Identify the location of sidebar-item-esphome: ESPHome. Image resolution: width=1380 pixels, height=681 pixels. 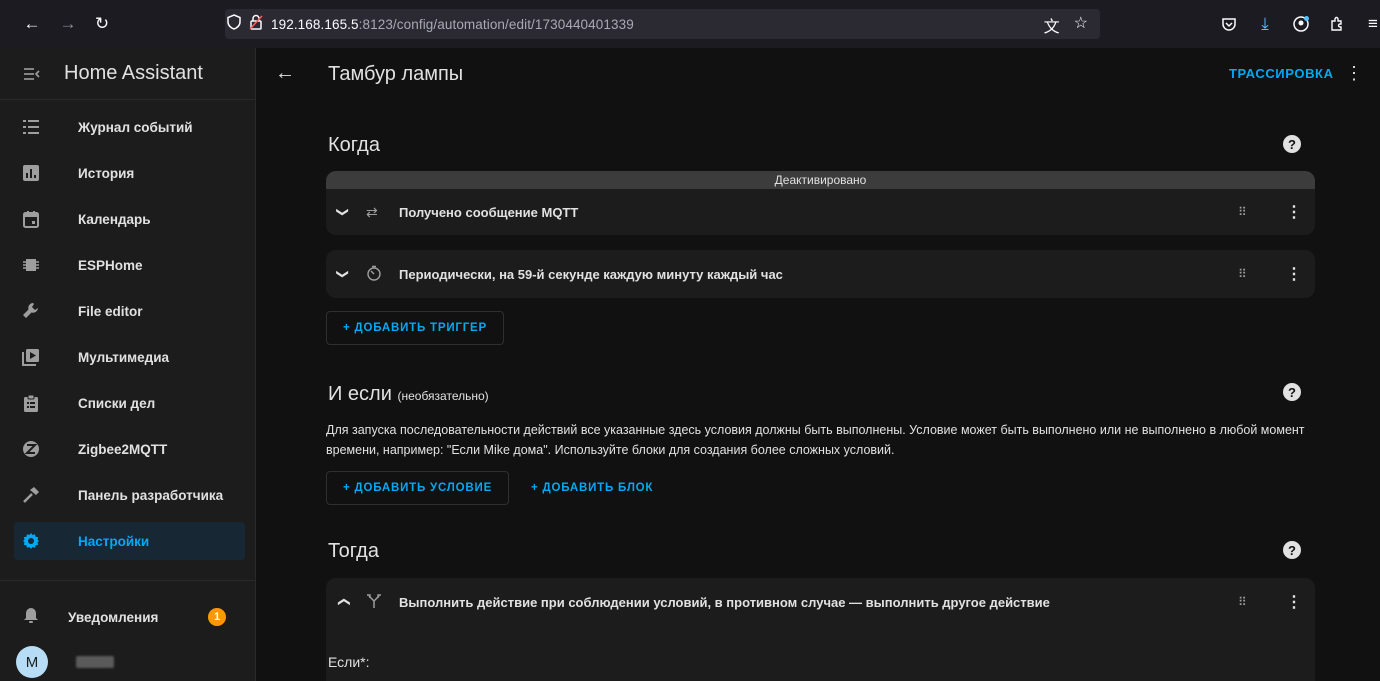
(129, 265).